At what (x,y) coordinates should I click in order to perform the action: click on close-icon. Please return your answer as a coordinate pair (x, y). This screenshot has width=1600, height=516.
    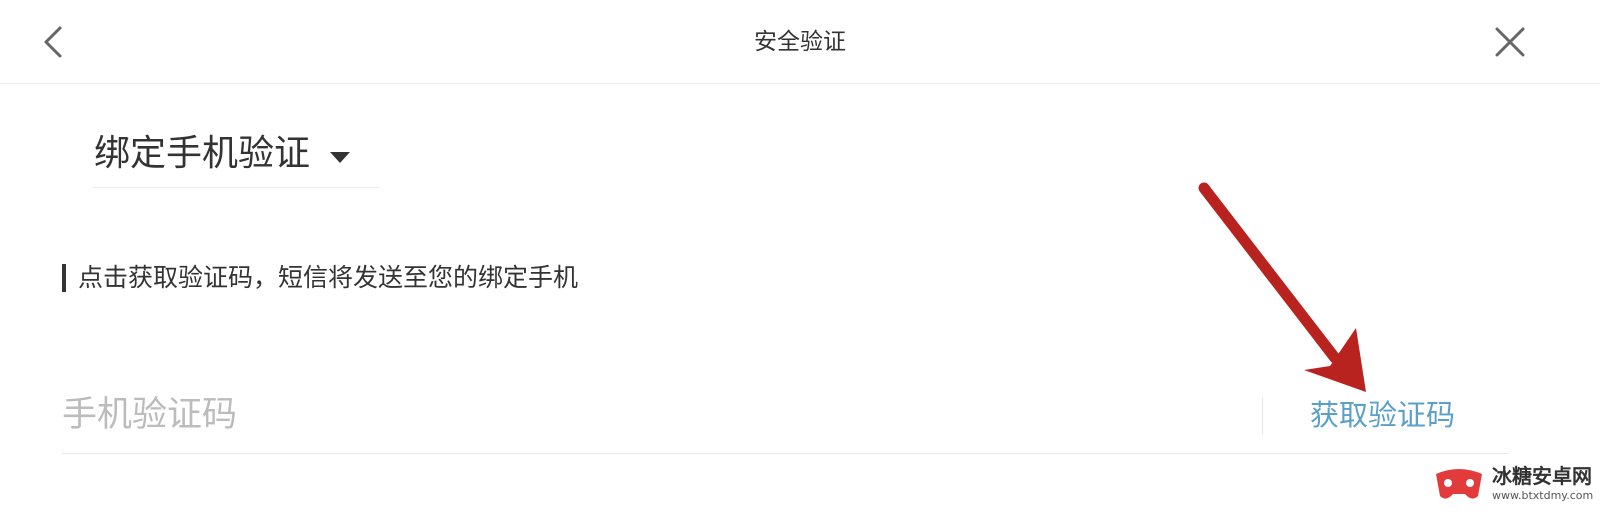
    Looking at the image, I should click on (1510, 42).